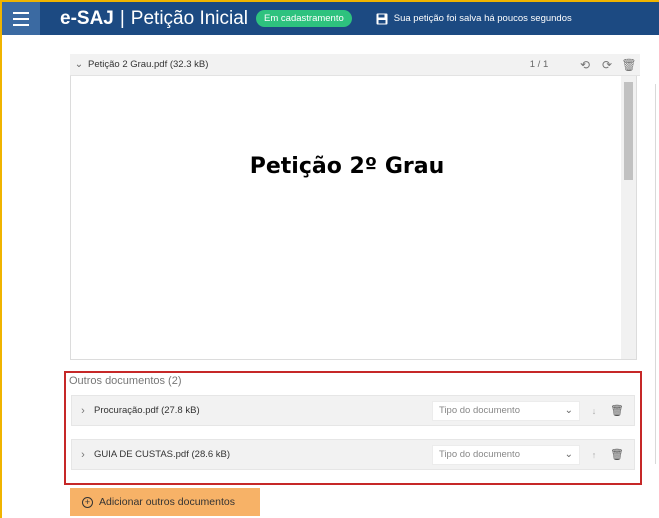 The height and width of the screenshot is (518, 659). I want to click on plus-circle-icon: +, so click(87, 502).